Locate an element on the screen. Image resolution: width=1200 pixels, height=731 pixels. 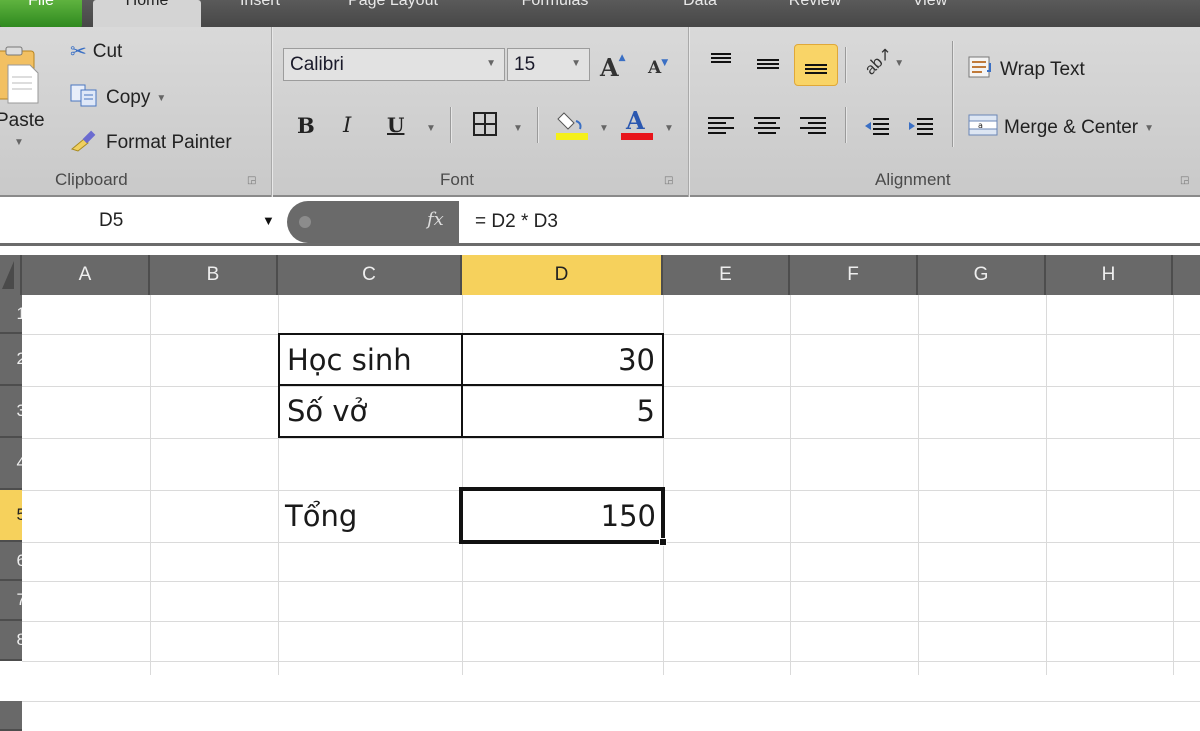
tab-file: File is located at coordinates (41, 13).